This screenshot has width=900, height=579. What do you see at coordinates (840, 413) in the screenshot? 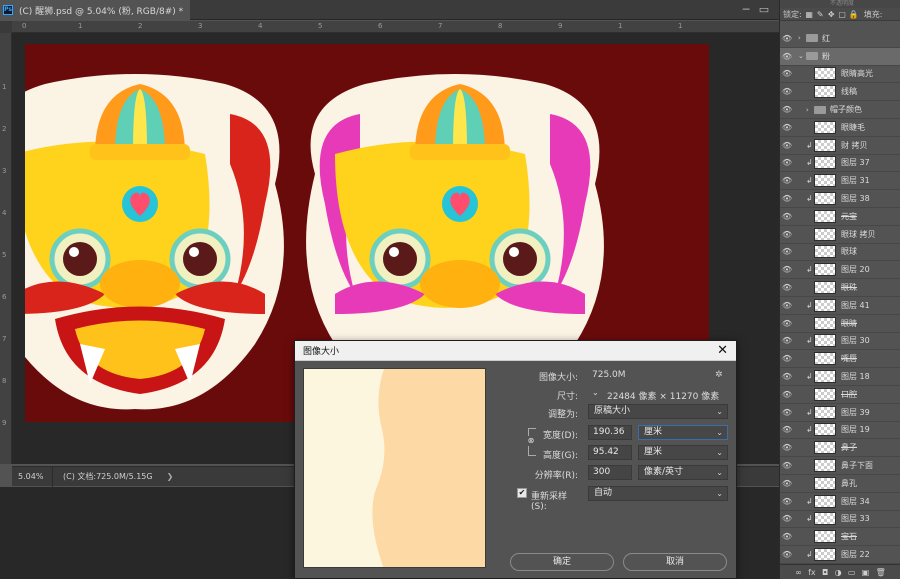
I see `layer-row: 👁 ↲ 图层 39` at bounding box center [840, 413].